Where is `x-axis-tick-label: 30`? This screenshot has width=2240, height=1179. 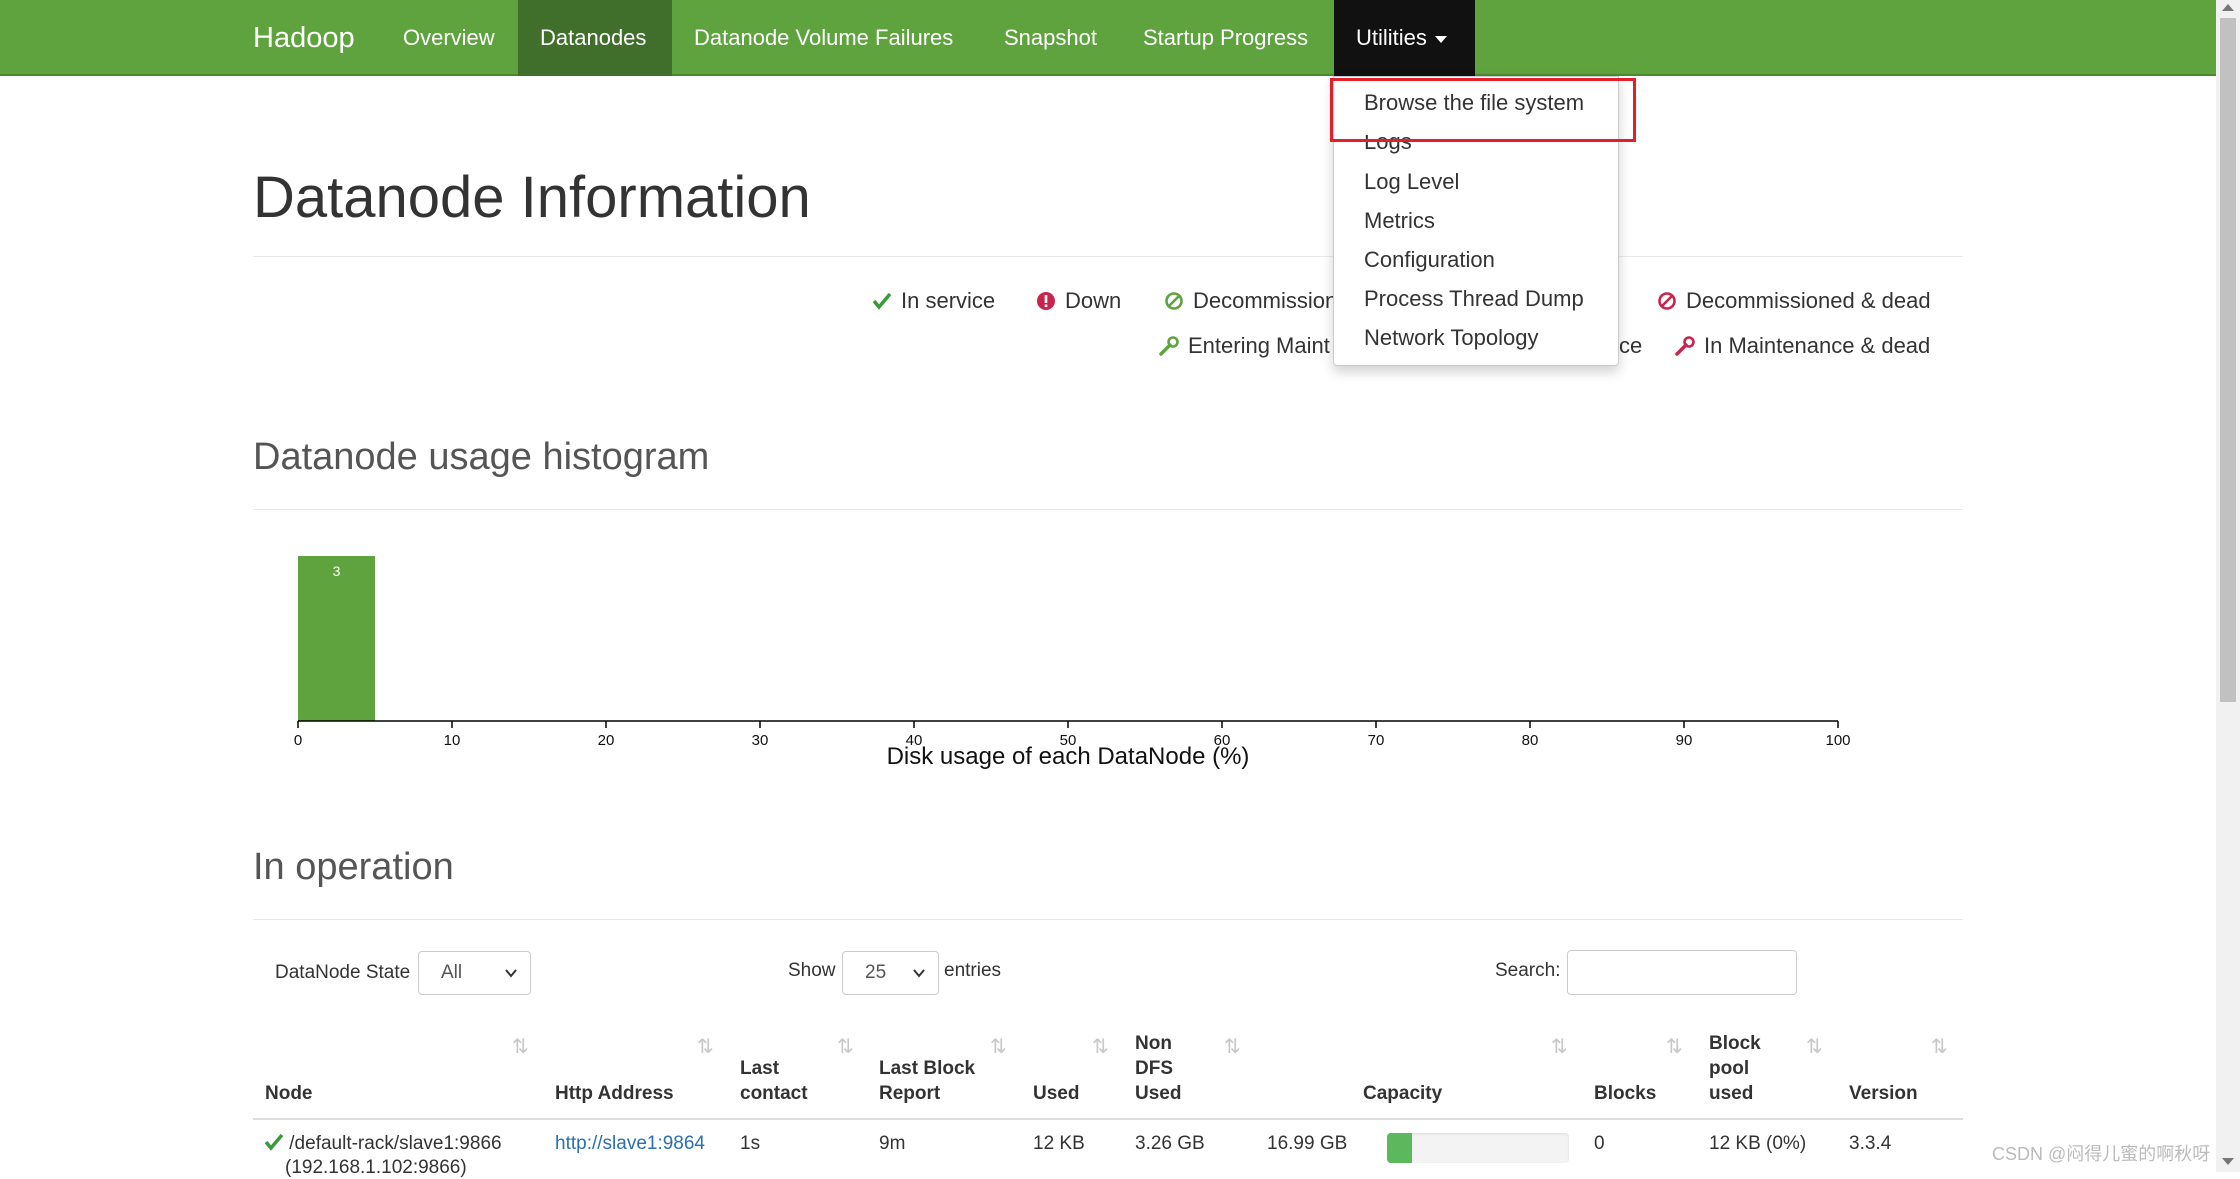
x-axis-tick-label: 30 is located at coordinates (760, 740).